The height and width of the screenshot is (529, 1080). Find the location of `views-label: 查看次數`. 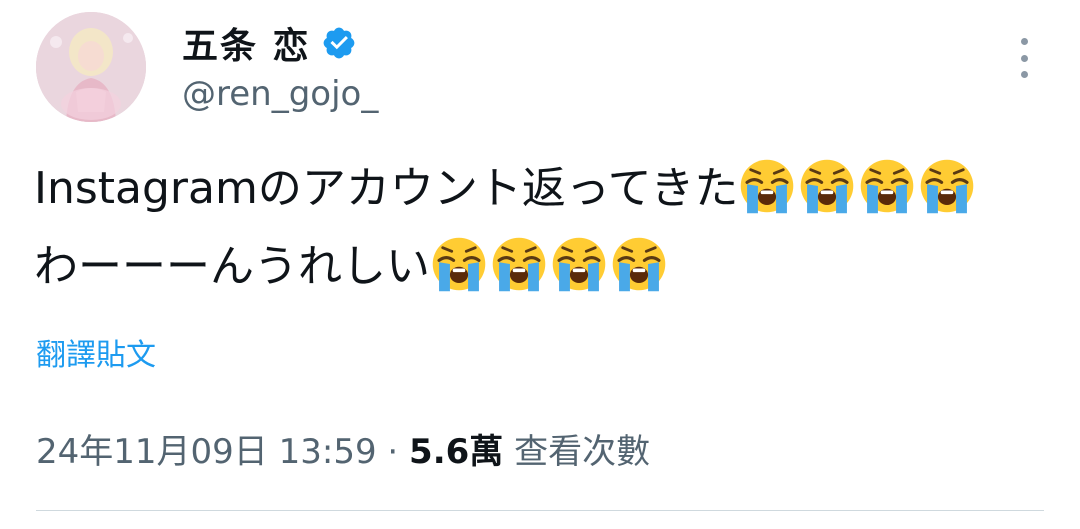

views-label: 查看次數 is located at coordinates (577, 452).